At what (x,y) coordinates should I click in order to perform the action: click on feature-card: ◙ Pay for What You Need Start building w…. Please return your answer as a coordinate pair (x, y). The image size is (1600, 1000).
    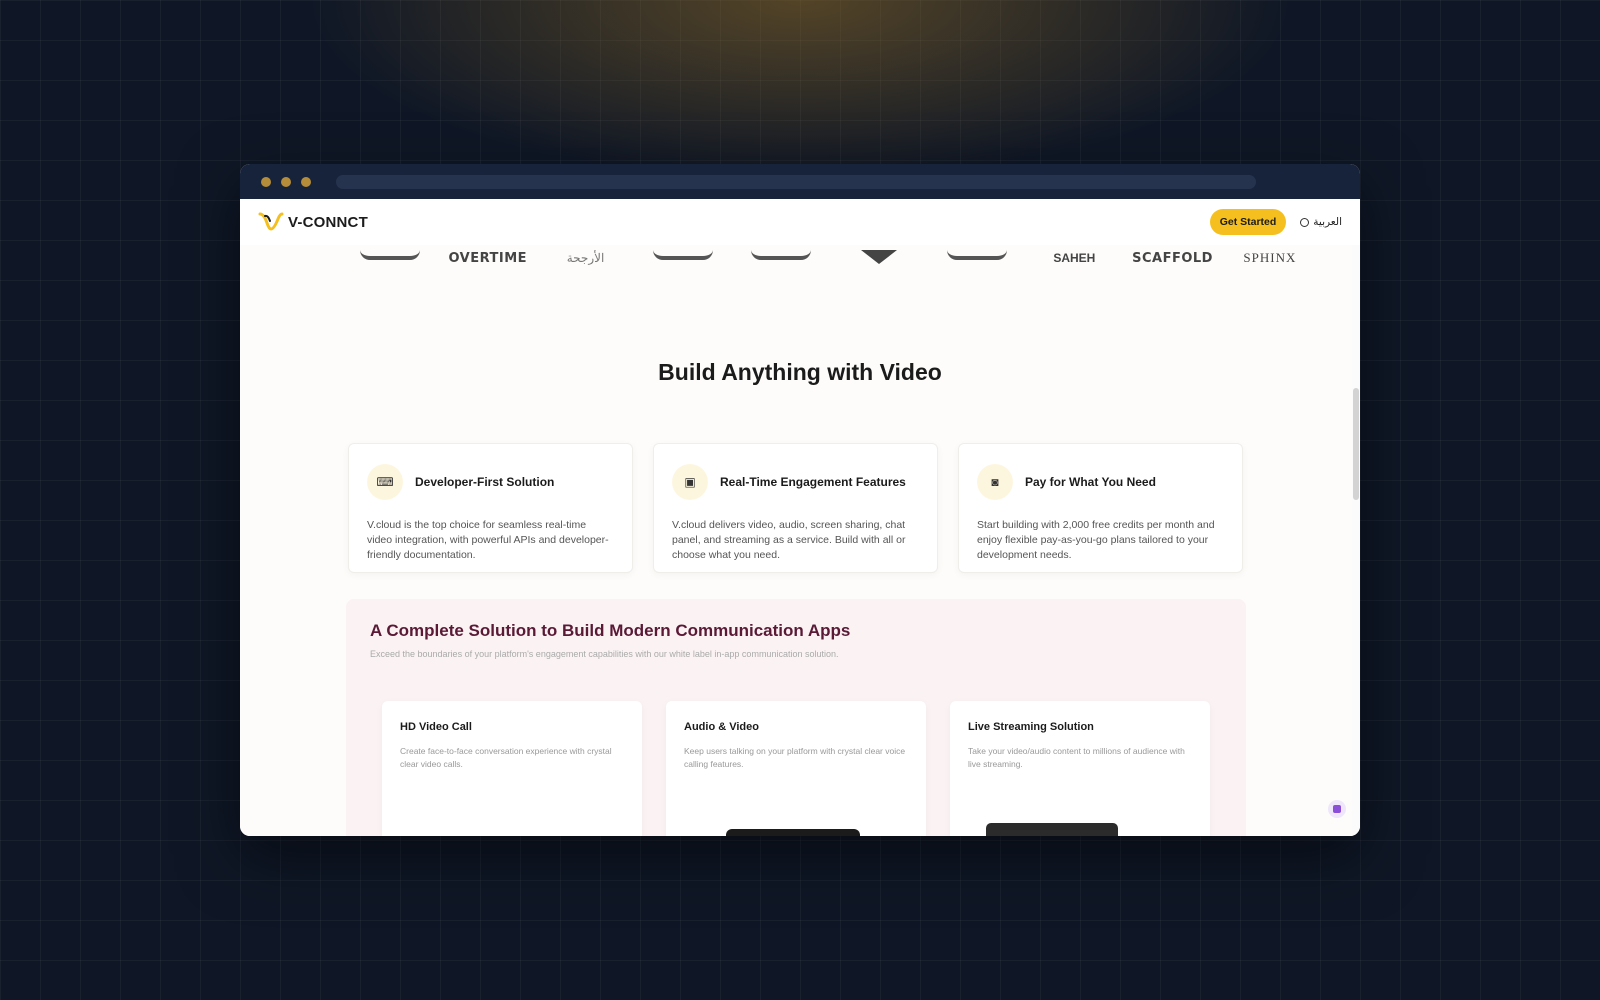
    Looking at the image, I should click on (1100, 508).